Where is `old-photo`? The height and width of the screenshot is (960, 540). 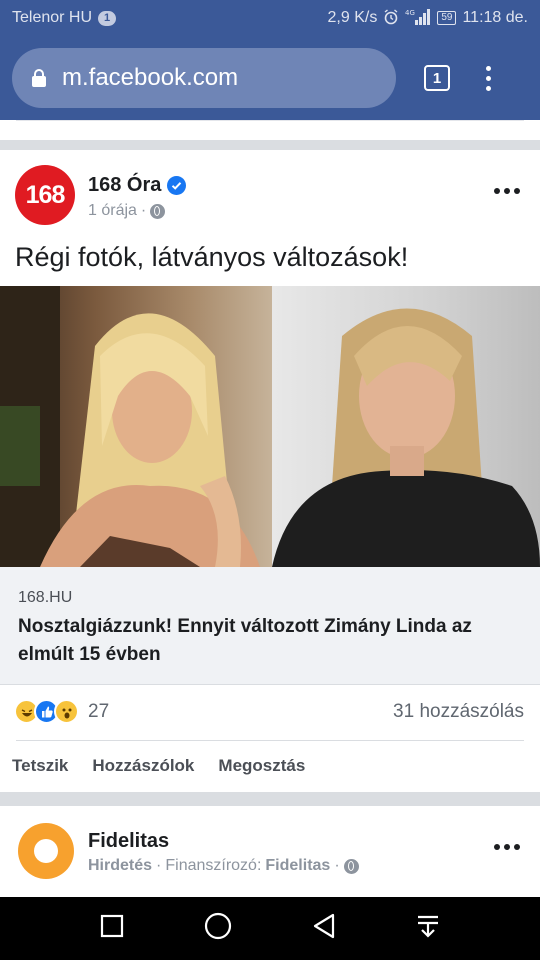 old-photo is located at coordinates (136, 426).